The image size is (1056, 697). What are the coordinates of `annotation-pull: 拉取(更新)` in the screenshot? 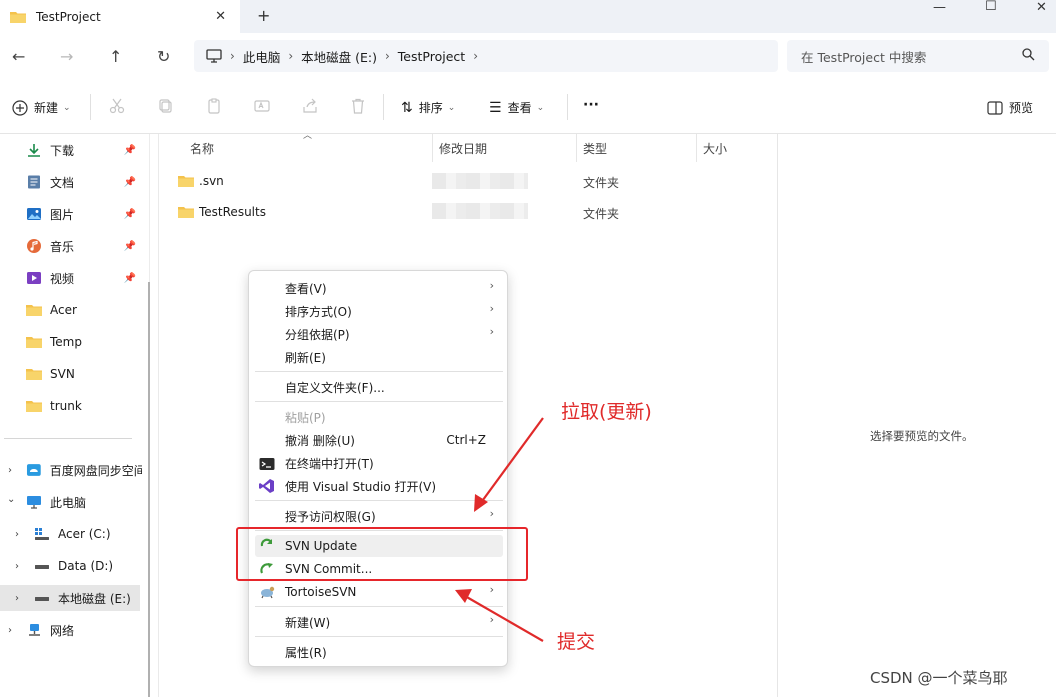 It's located at (606, 412).